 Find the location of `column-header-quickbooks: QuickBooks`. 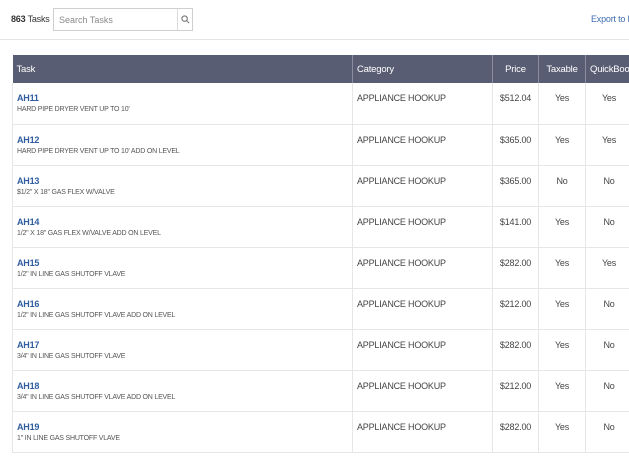

column-header-quickbooks: QuickBooks is located at coordinates (607, 69).